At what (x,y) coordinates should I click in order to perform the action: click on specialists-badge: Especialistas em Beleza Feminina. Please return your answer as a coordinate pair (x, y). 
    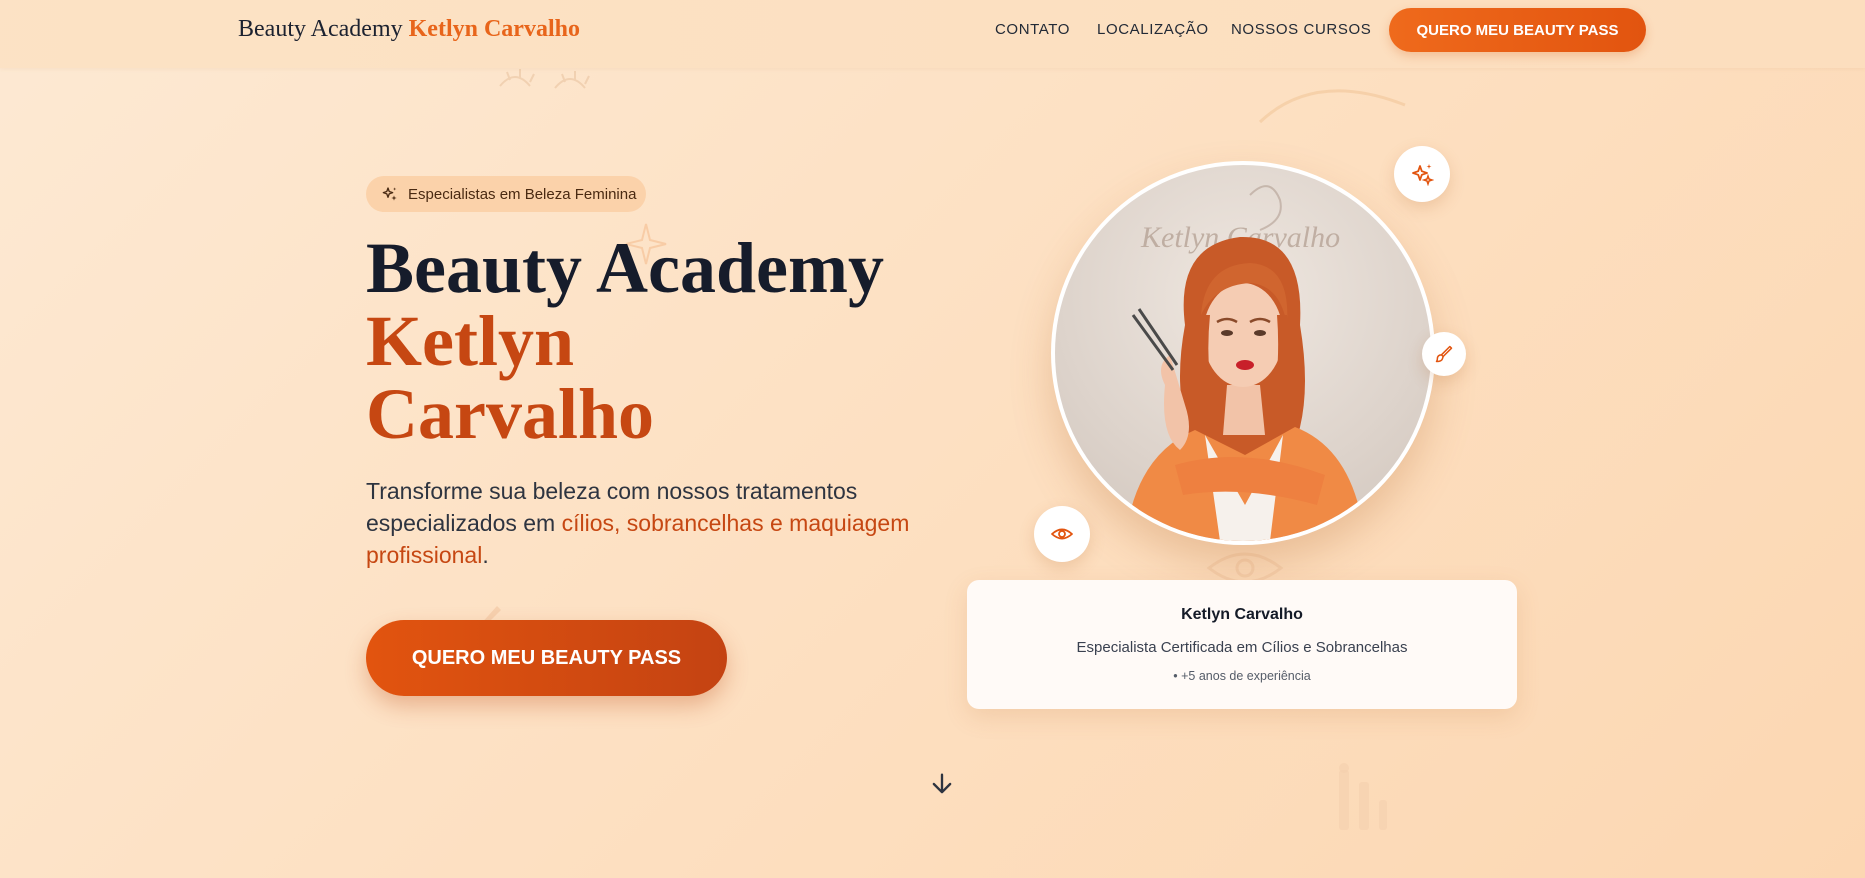
    Looking at the image, I should click on (506, 194).